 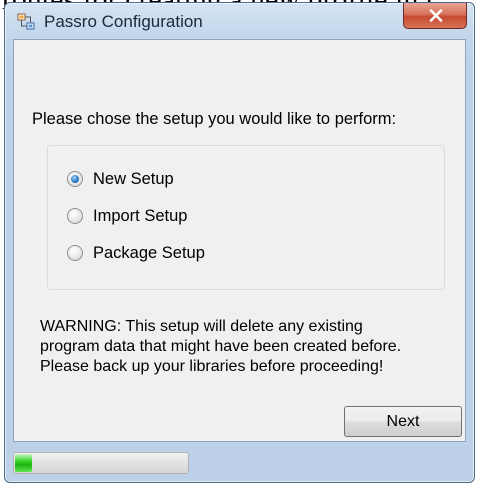 What do you see at coordinates (75, 216) in the screenshot?
I see `radio-import-setup` at bounding box center [75, 216].